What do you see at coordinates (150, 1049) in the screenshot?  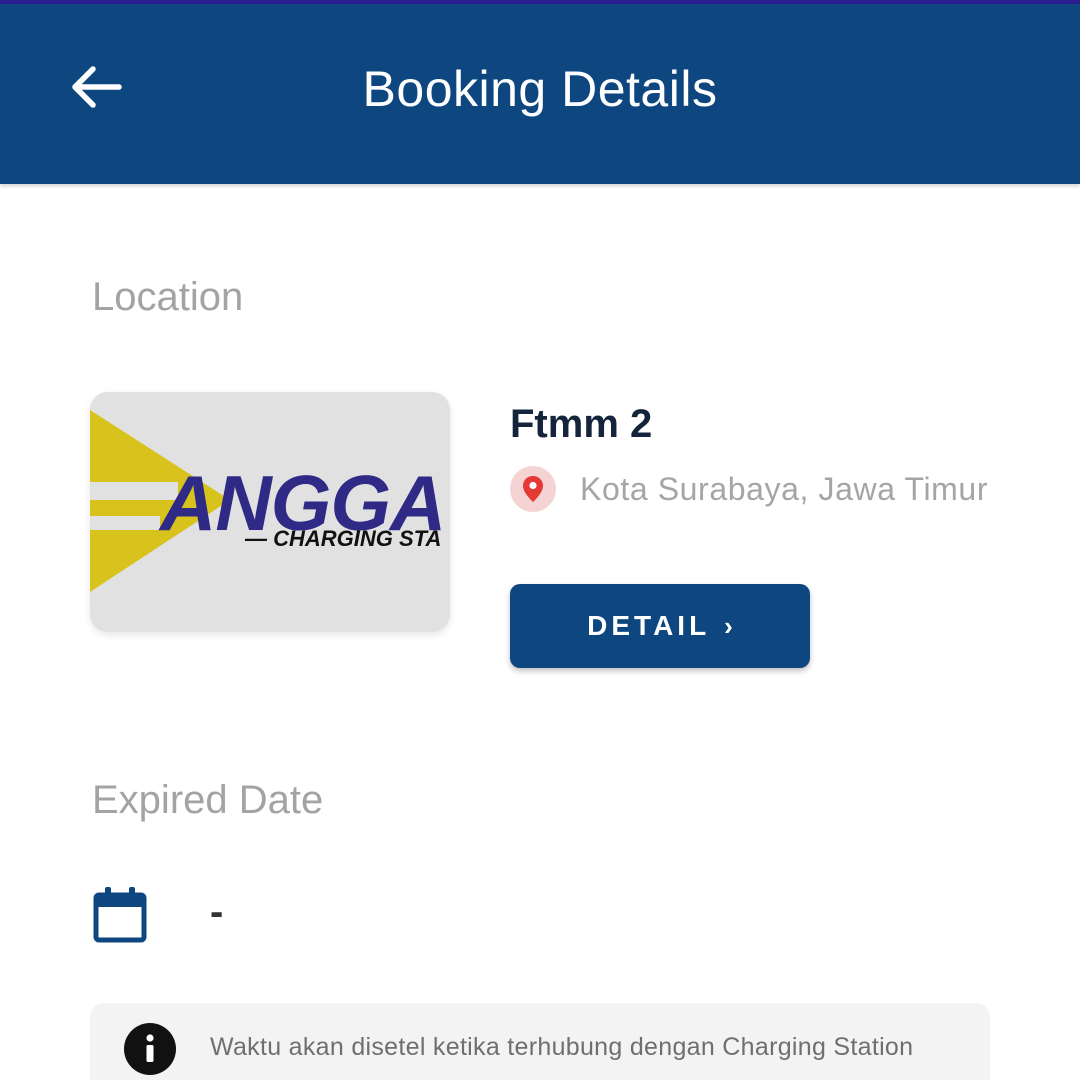 I see `info-icon` at bounding box center [150, 1049].